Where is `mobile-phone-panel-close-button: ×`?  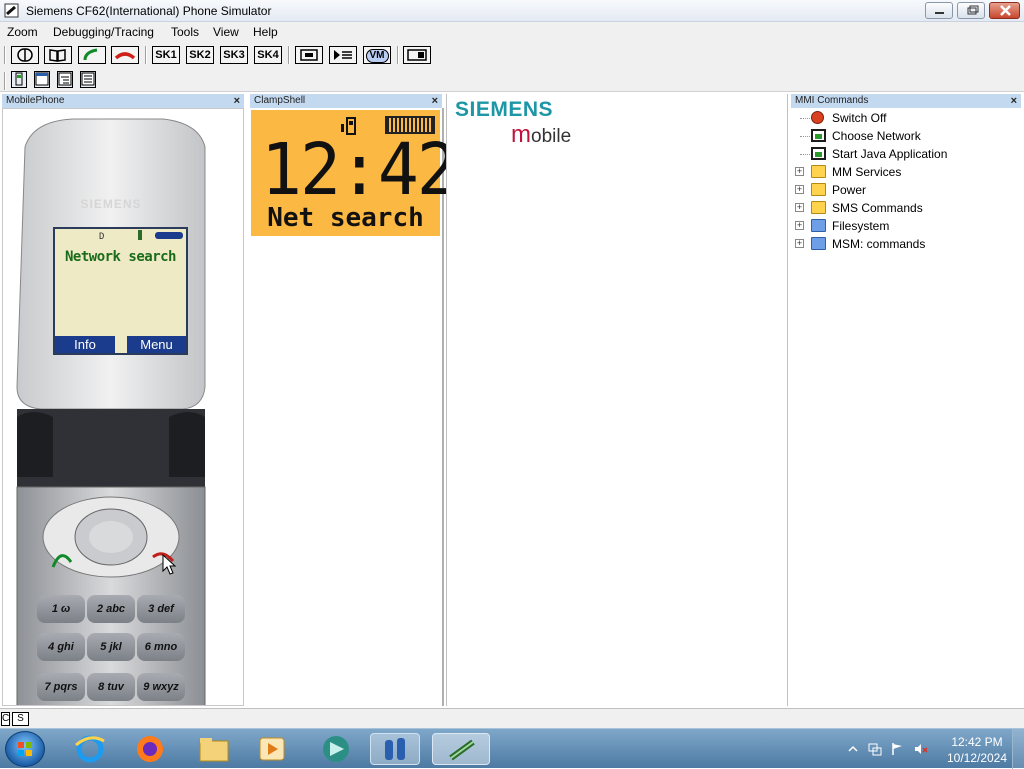 mobile-phone-panel-close-button: × is located at coordinates (237, 101).